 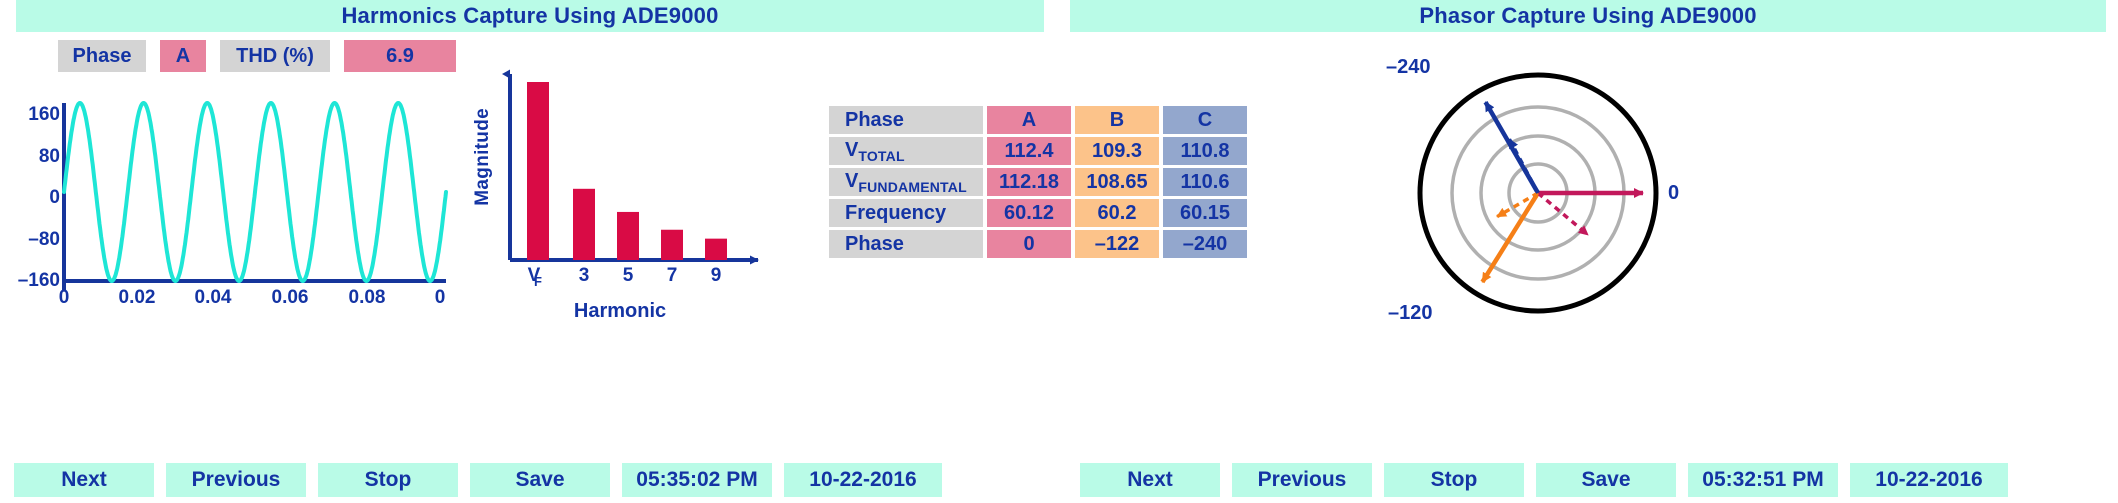 What do you see at coordinates (1117, 244) in the screenshot?
I see `cell-phase-b: –122` at bounding box center [1117, 244].